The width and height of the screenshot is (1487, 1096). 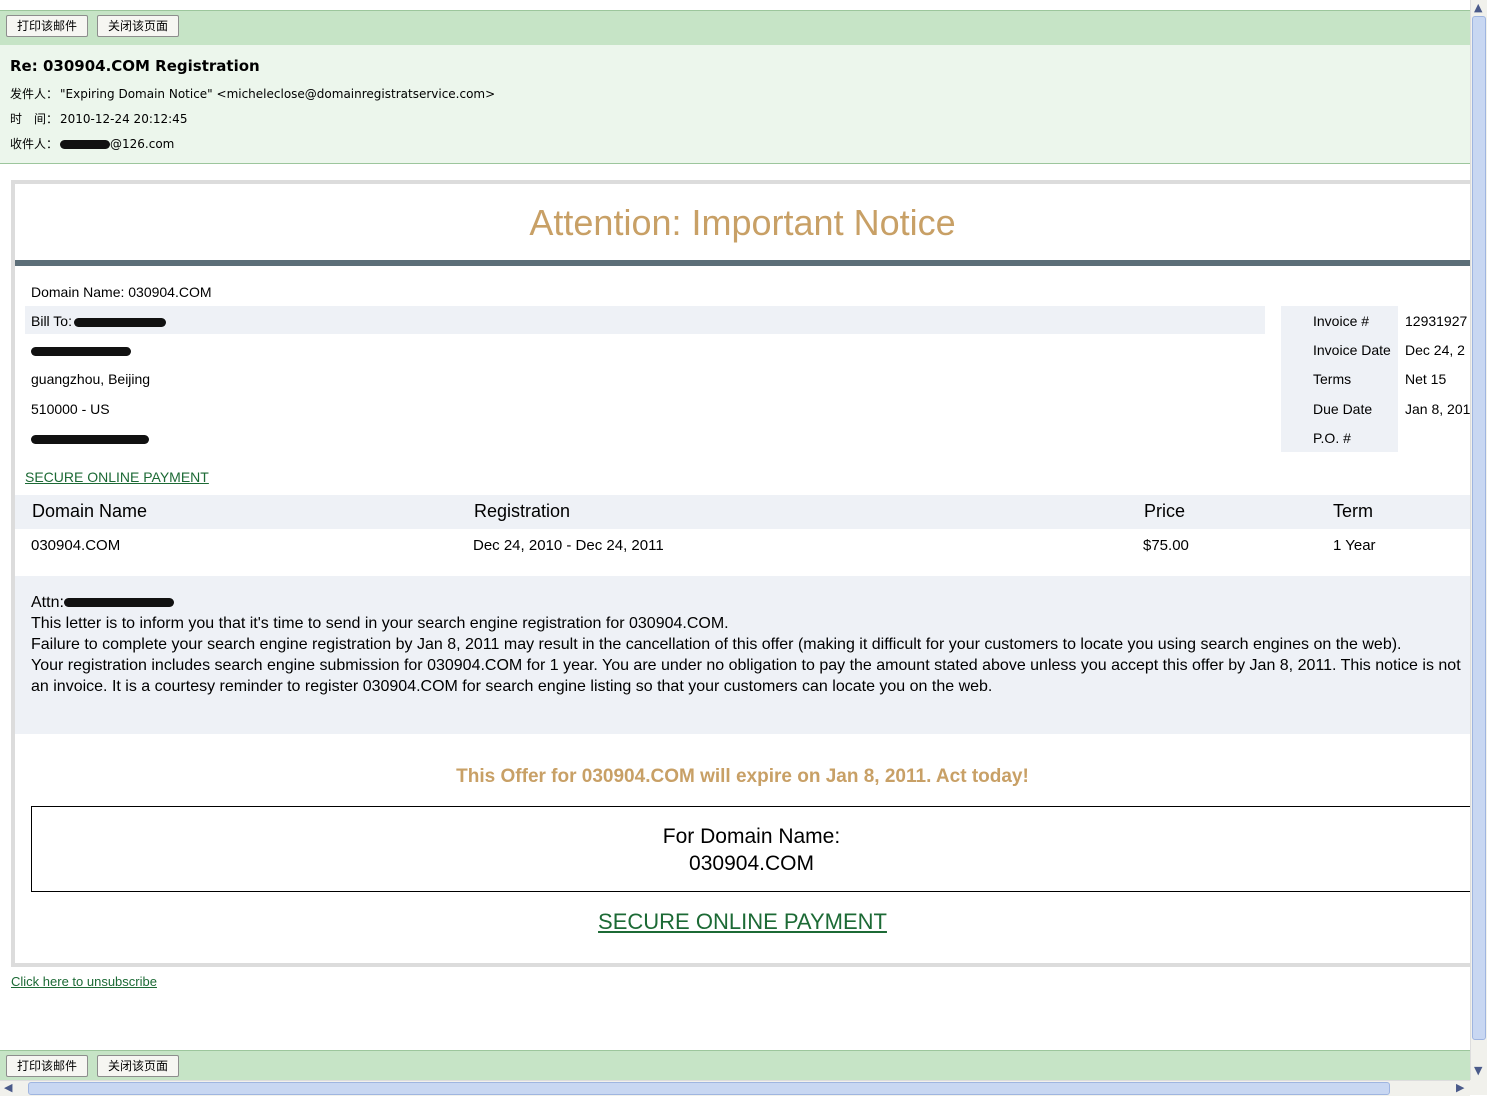 I want to click on time-row: 时 间： 2010-12-24 20:12:45, so click(x=98, y=118).